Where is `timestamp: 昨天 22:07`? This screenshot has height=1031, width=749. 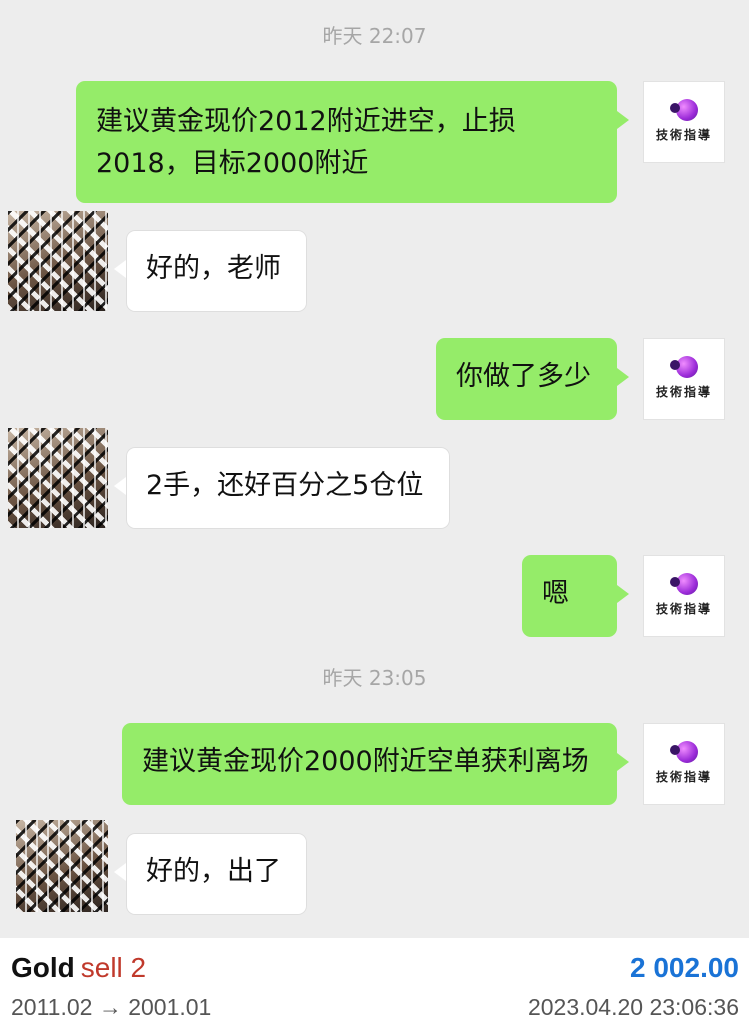 timestamp: 昨天 22:07 is located at coordinates (374, 36).